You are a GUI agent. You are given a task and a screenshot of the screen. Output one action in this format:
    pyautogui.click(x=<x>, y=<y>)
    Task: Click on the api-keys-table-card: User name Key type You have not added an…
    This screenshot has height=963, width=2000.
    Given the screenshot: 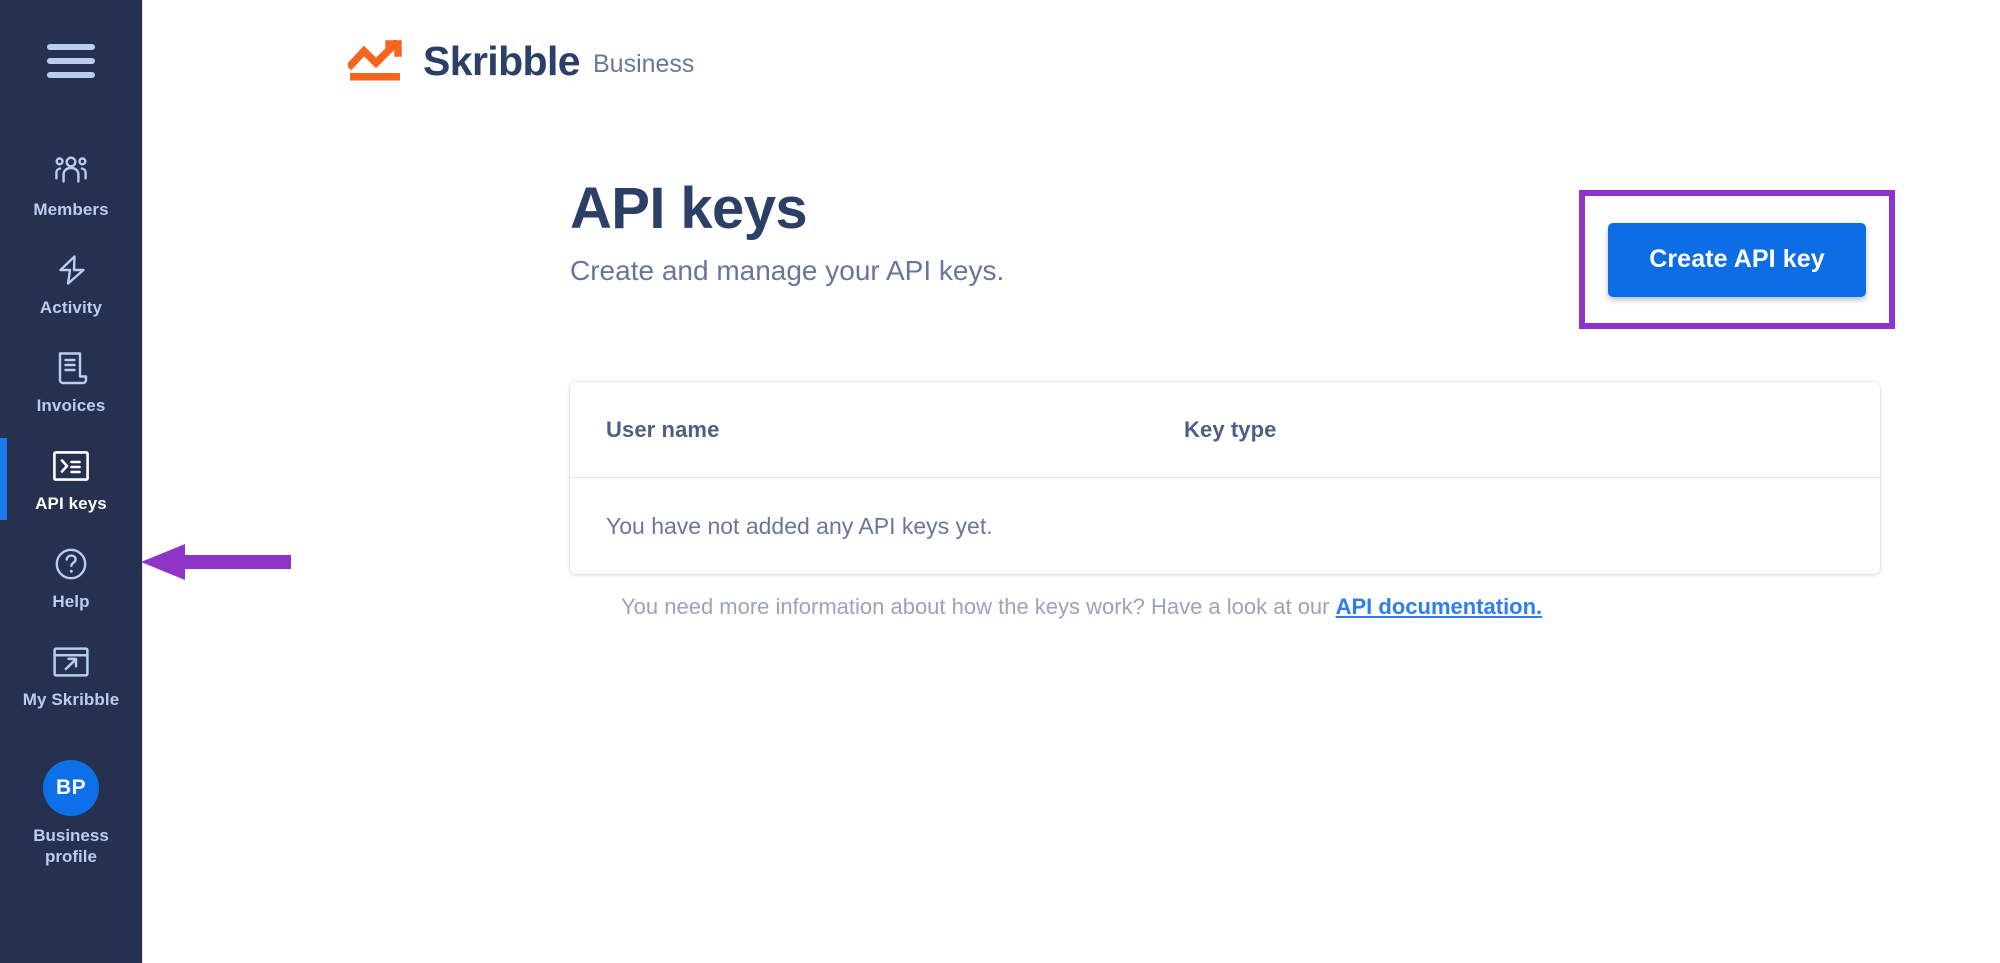 What is the action you would take?
    pyautogui.click(x=1225, y=478)
    